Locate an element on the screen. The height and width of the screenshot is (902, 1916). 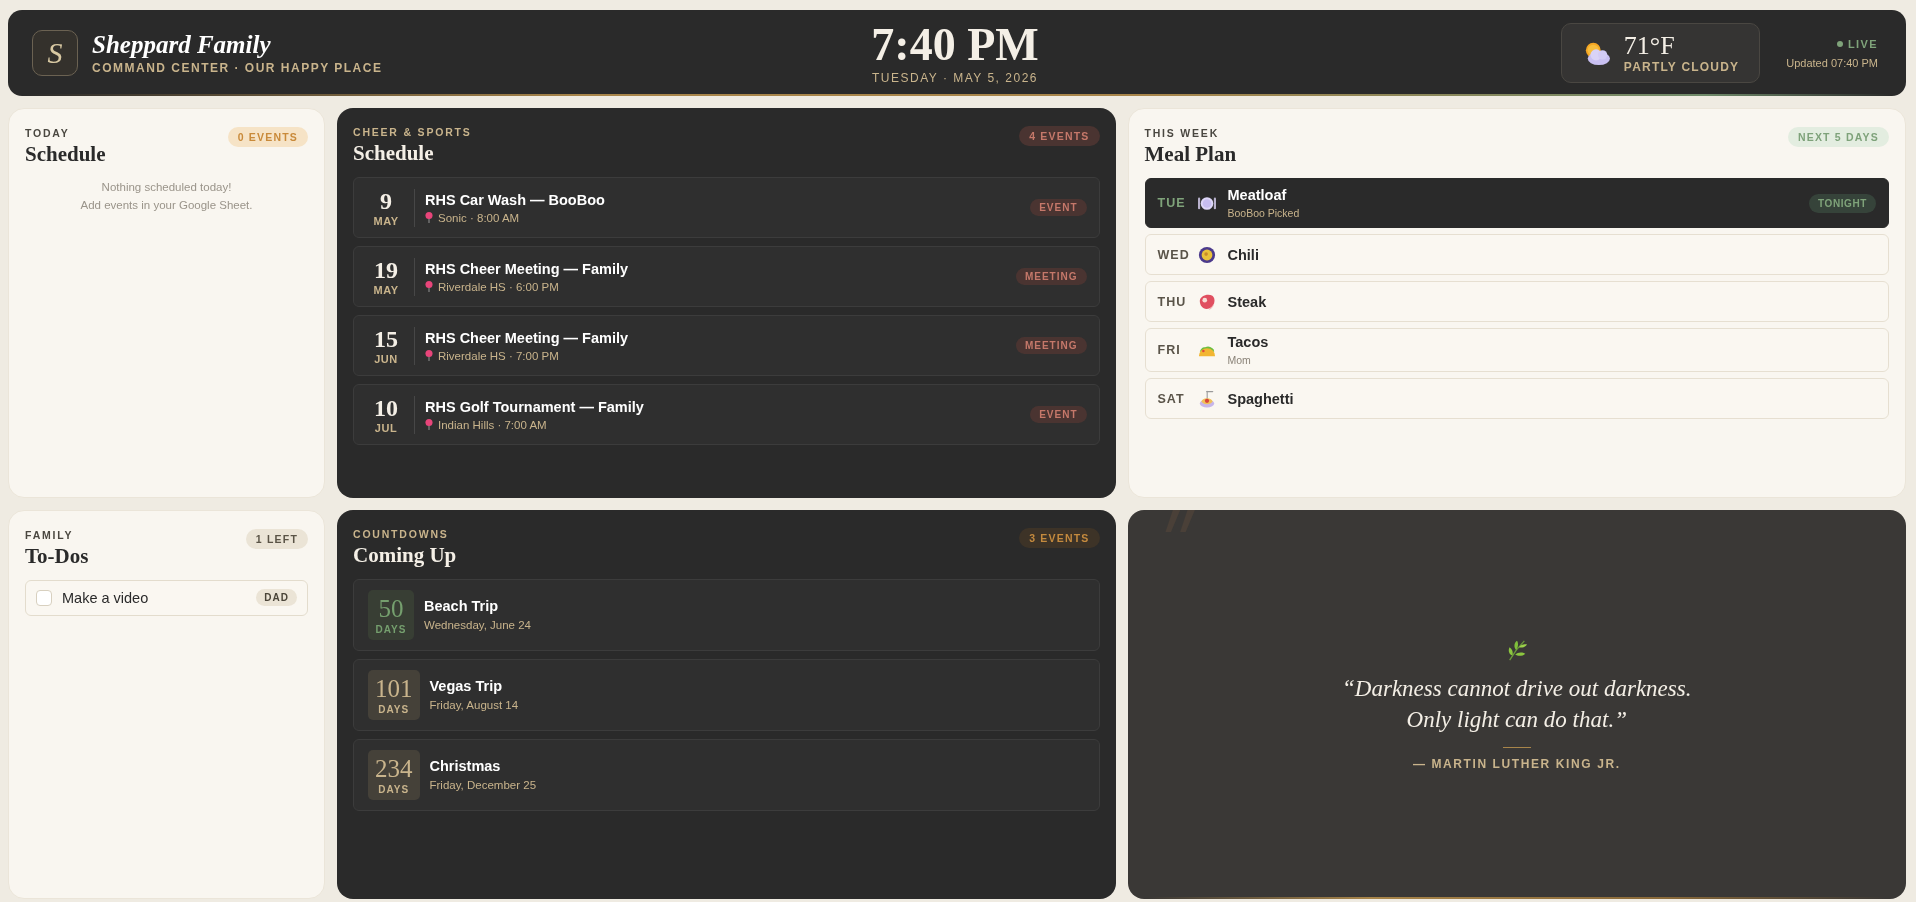
event-month: JUN is located at coordinates (386, 358).